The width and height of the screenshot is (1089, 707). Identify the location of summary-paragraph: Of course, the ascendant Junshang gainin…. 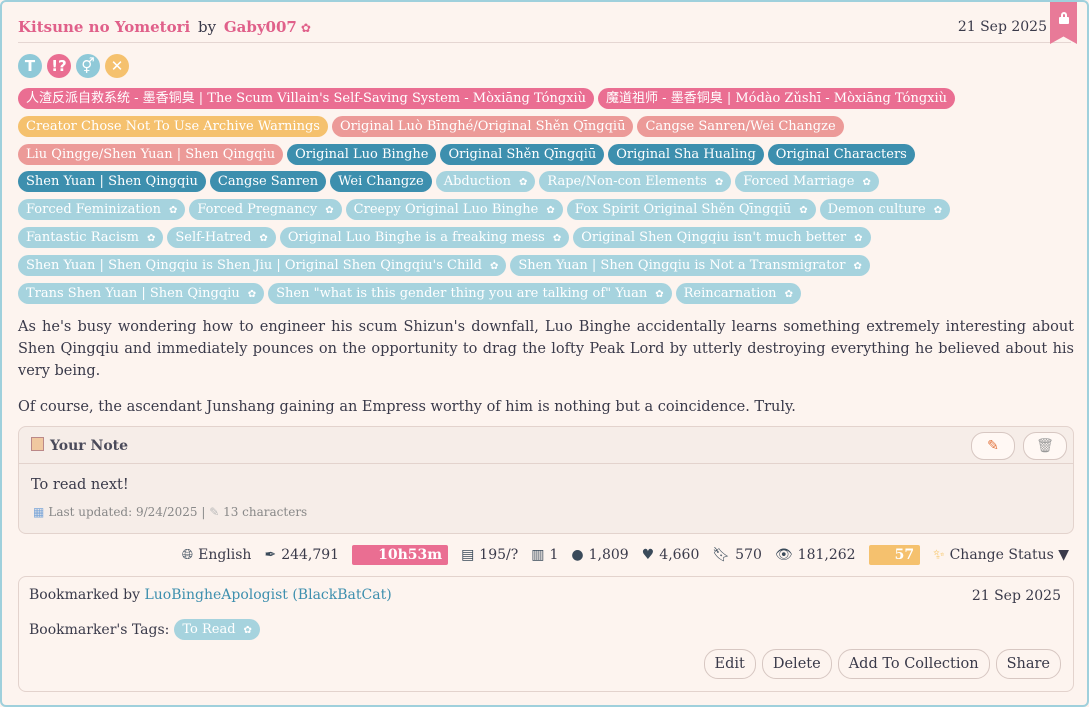
(407, 407).